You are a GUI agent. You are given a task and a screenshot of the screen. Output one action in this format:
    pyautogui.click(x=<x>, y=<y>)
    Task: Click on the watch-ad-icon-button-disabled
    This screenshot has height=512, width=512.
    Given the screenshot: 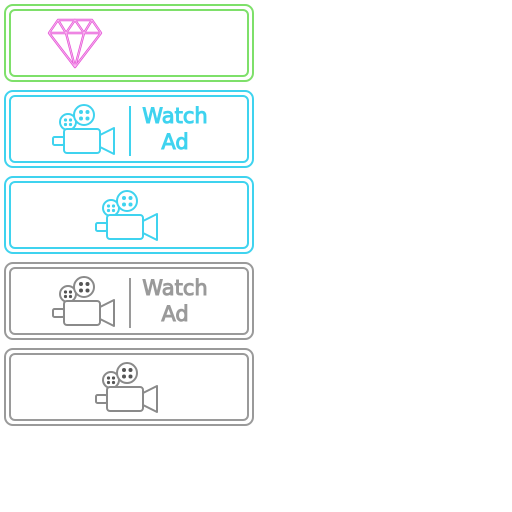 What is the action you would take?
    pyautogui.click(x=129, y=387)
    